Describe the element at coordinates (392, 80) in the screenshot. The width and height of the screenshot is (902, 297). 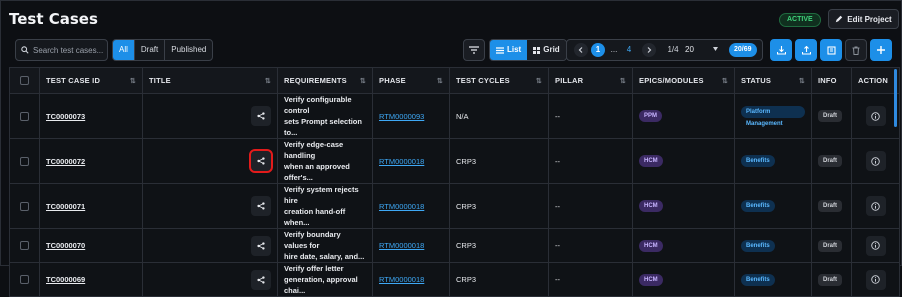
I see `column-header-label: PHASE` at that location.